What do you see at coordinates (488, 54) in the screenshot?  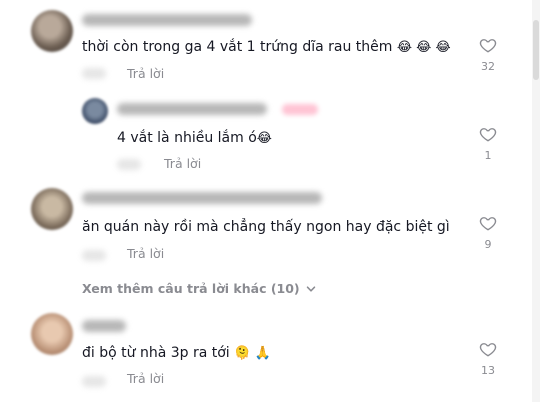 I see `like-button: 32` at bounding box center [488, 54].